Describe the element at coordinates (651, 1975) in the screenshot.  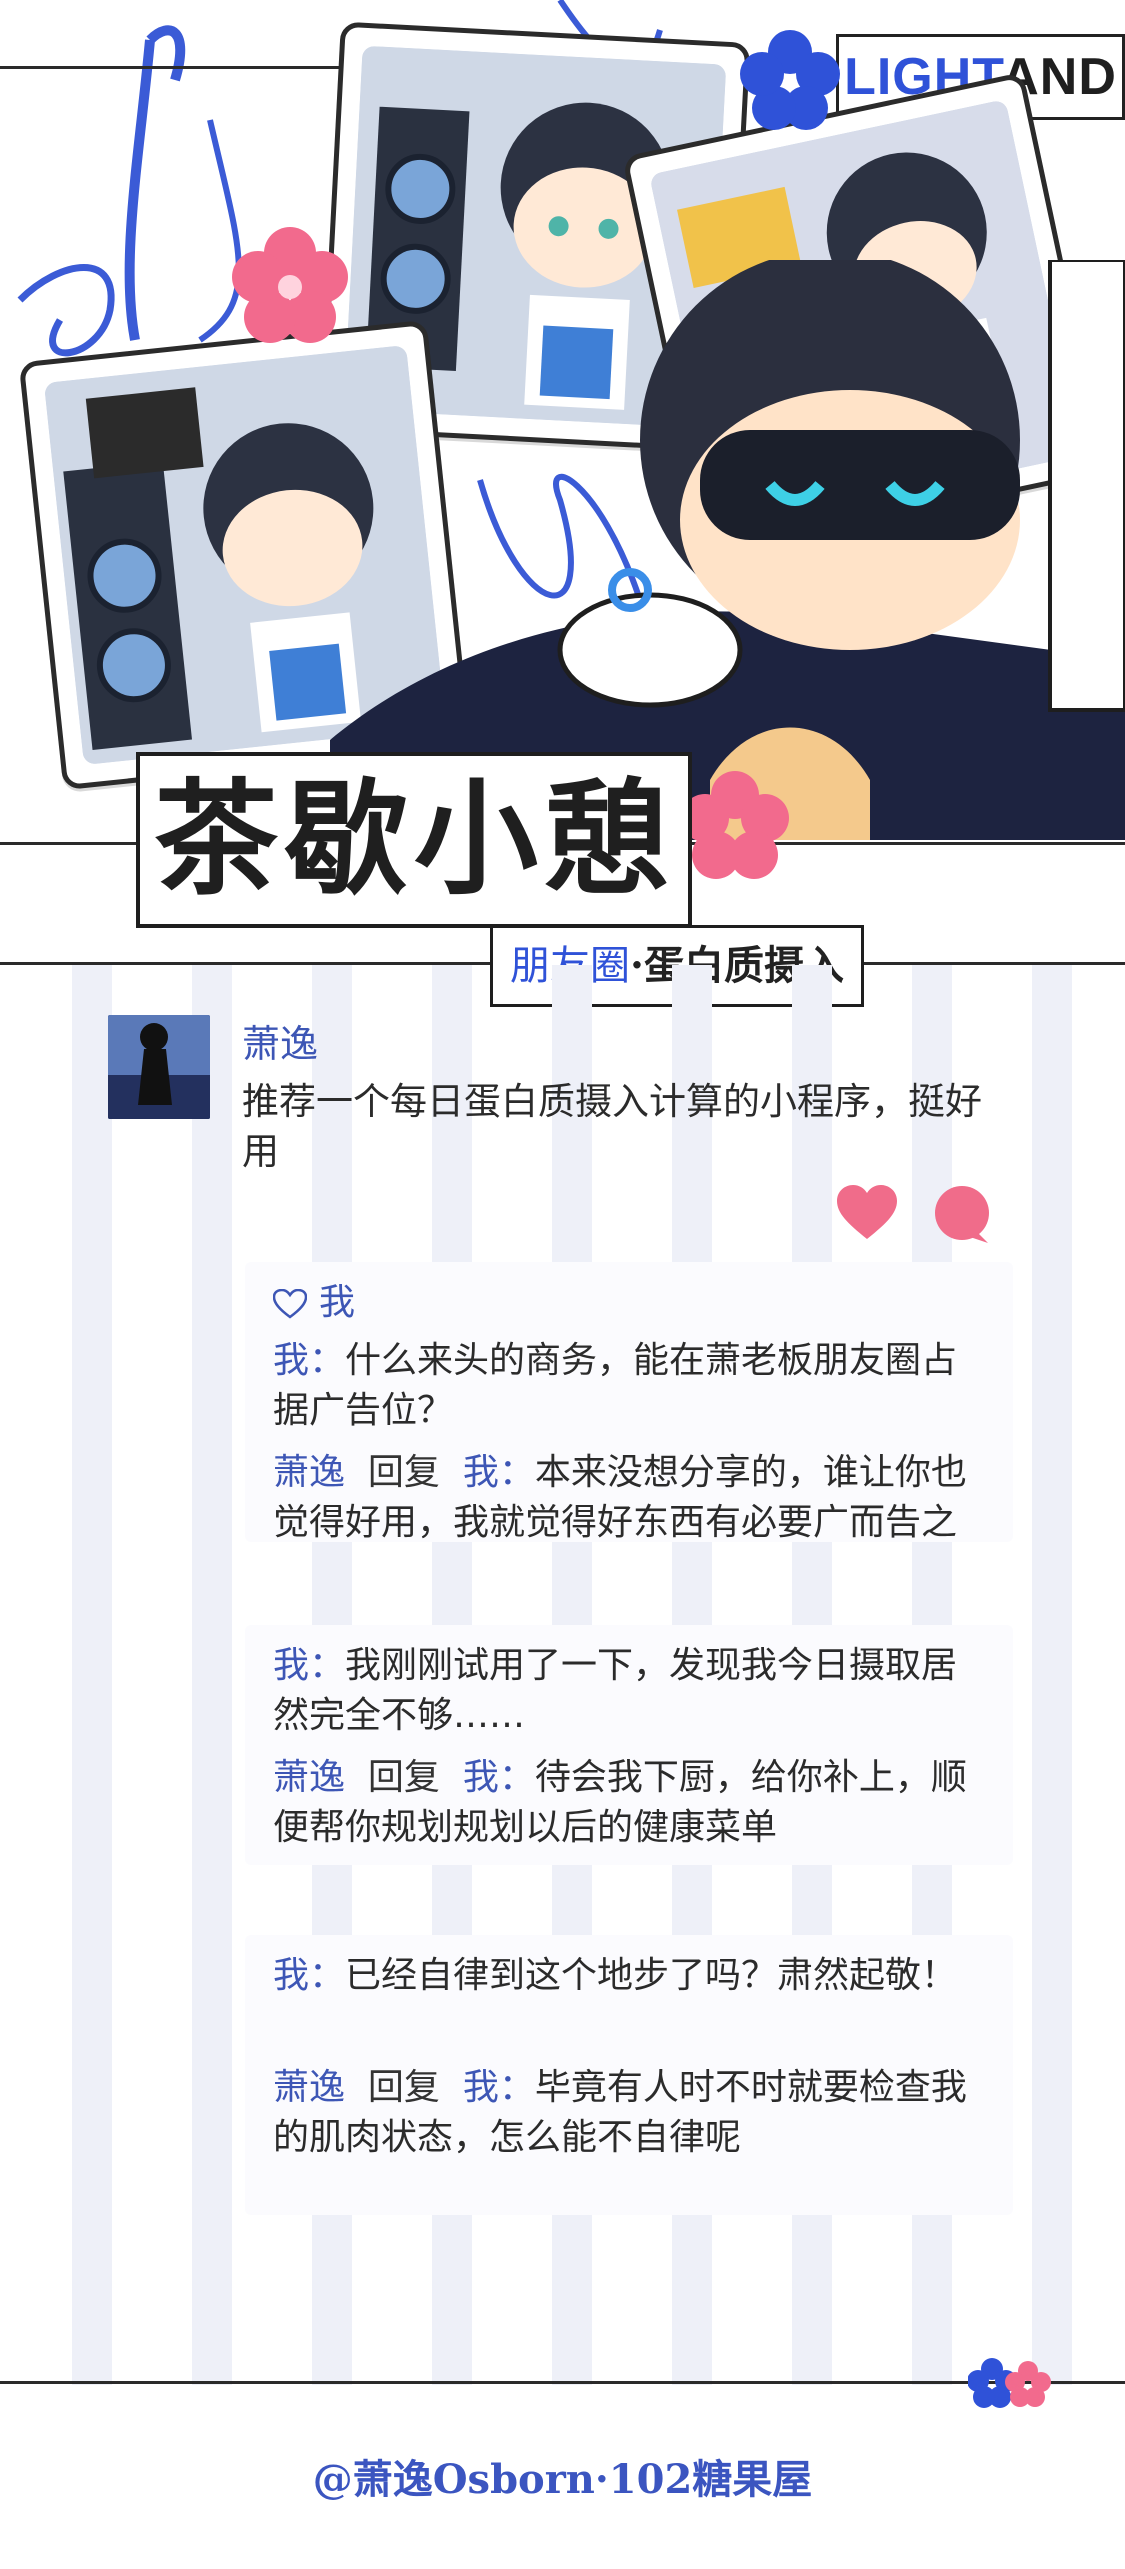
I see `comment-text: 已经自律到这个地步了吗？肃然起敬！` at that location.